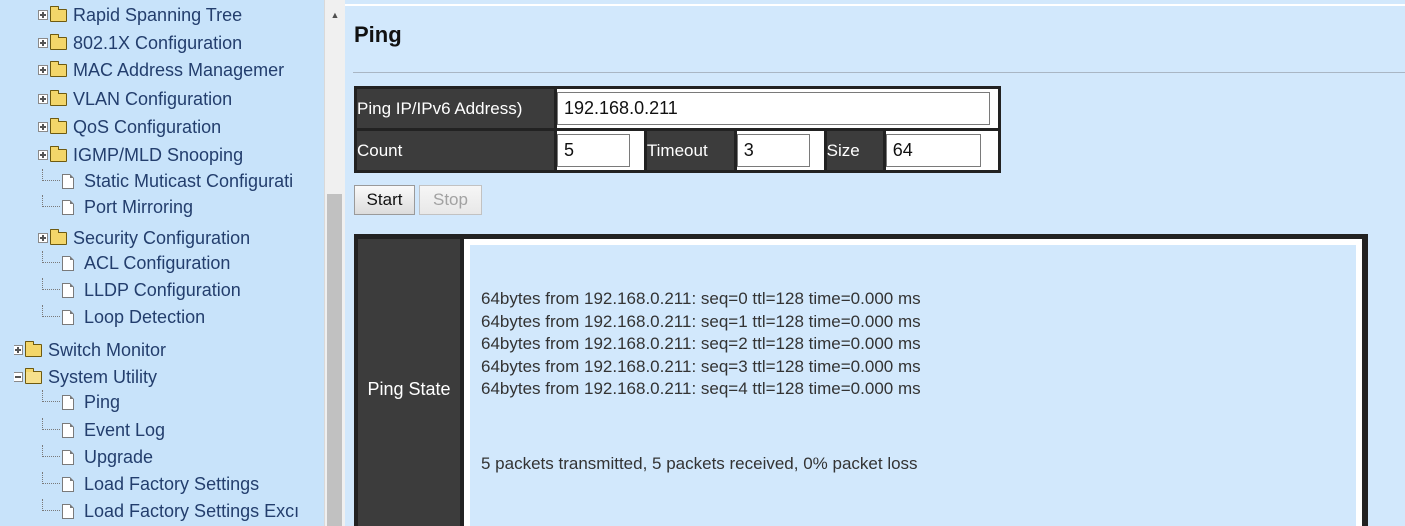  Describe the element at coordinates (18, 377) in the screenshot. I see `collapse-minus-icon` at that location.